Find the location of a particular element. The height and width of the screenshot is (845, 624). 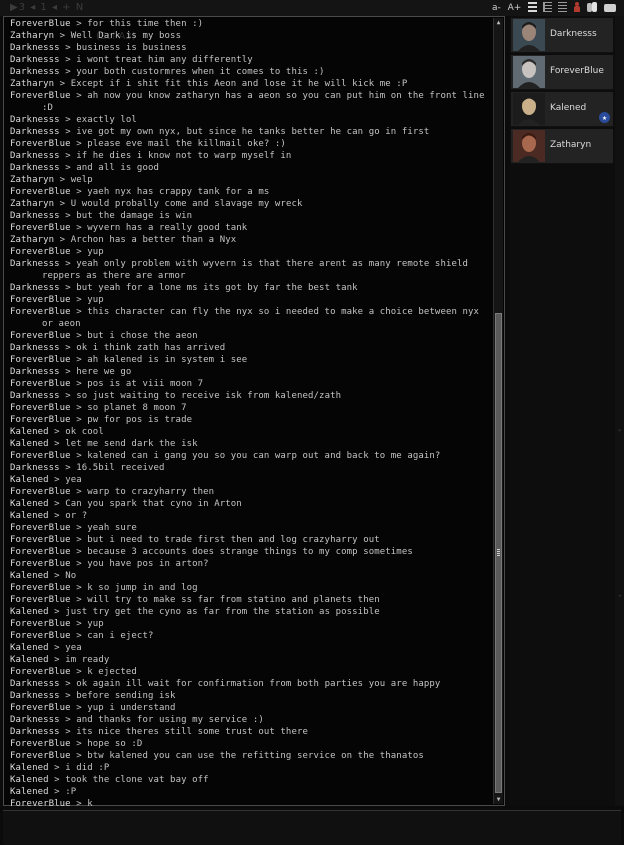

member-item: Zatharyn is located at coordinates (562, 146).